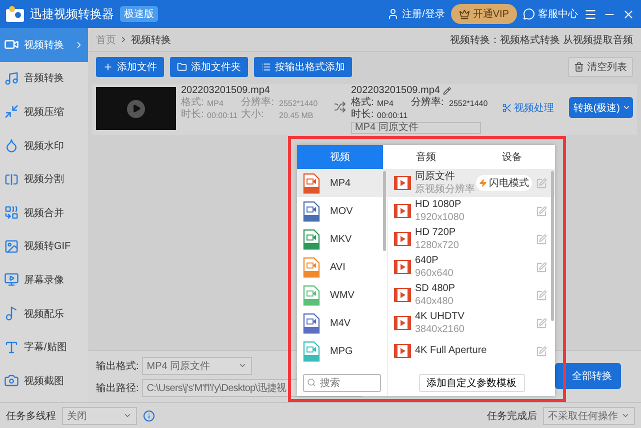  What do you see at coordinates (446, 91) in the screenshot?
I see `pencil-icon` at bounding box center [446, 91].